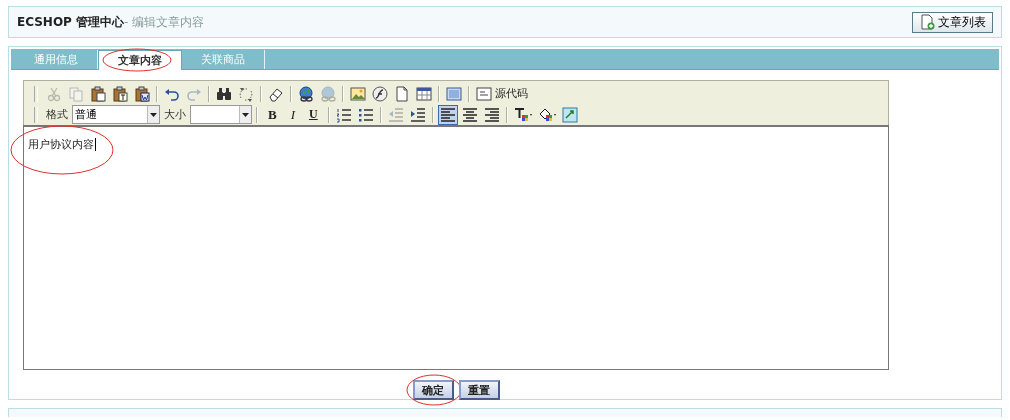 Image resolution: width=1010 pixels, height=420 pixels. Describe the element at coordinates (175, 114) in the screenshot. I see `toolbar-label: 大小` at that location.